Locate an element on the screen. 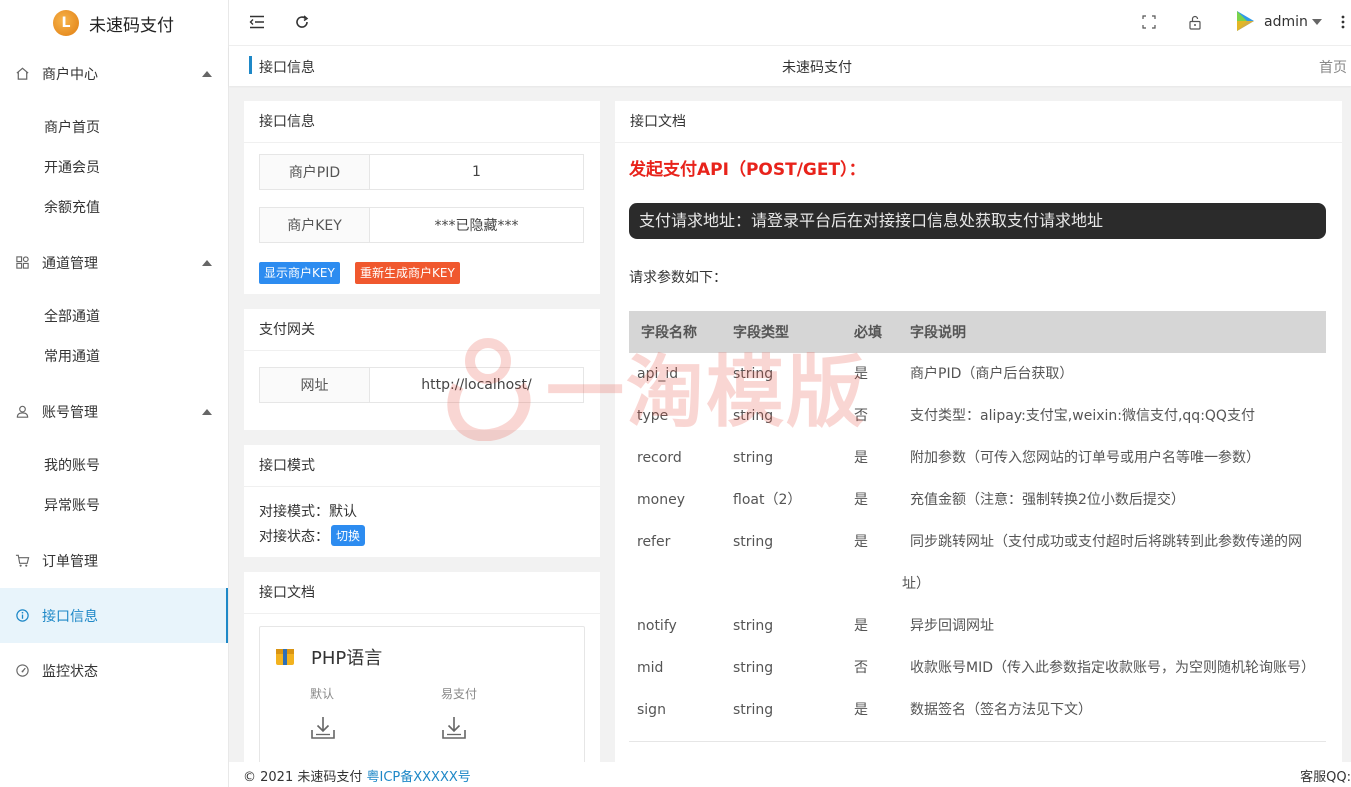 The height and width of the screenshot is (787, 1351). api-title: 发起支付API（POST/GET）： is located at coordinates (747, 170).